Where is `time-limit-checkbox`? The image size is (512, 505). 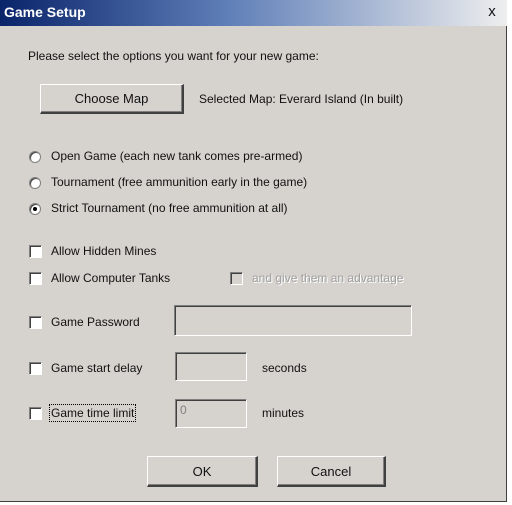
time-limit-checkbox is located at coordinates (35, 413).